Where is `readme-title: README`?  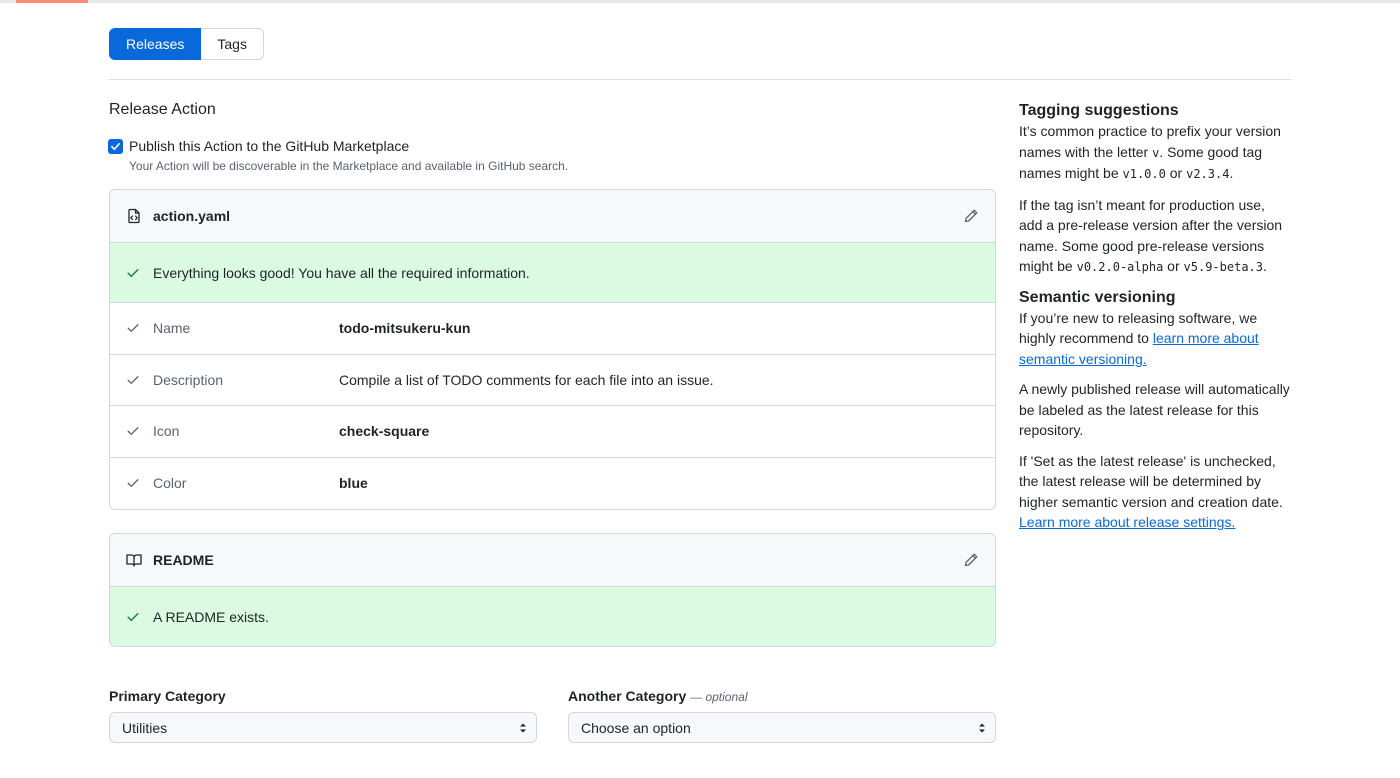 readme-title: README is located at coordinates (183, 560).